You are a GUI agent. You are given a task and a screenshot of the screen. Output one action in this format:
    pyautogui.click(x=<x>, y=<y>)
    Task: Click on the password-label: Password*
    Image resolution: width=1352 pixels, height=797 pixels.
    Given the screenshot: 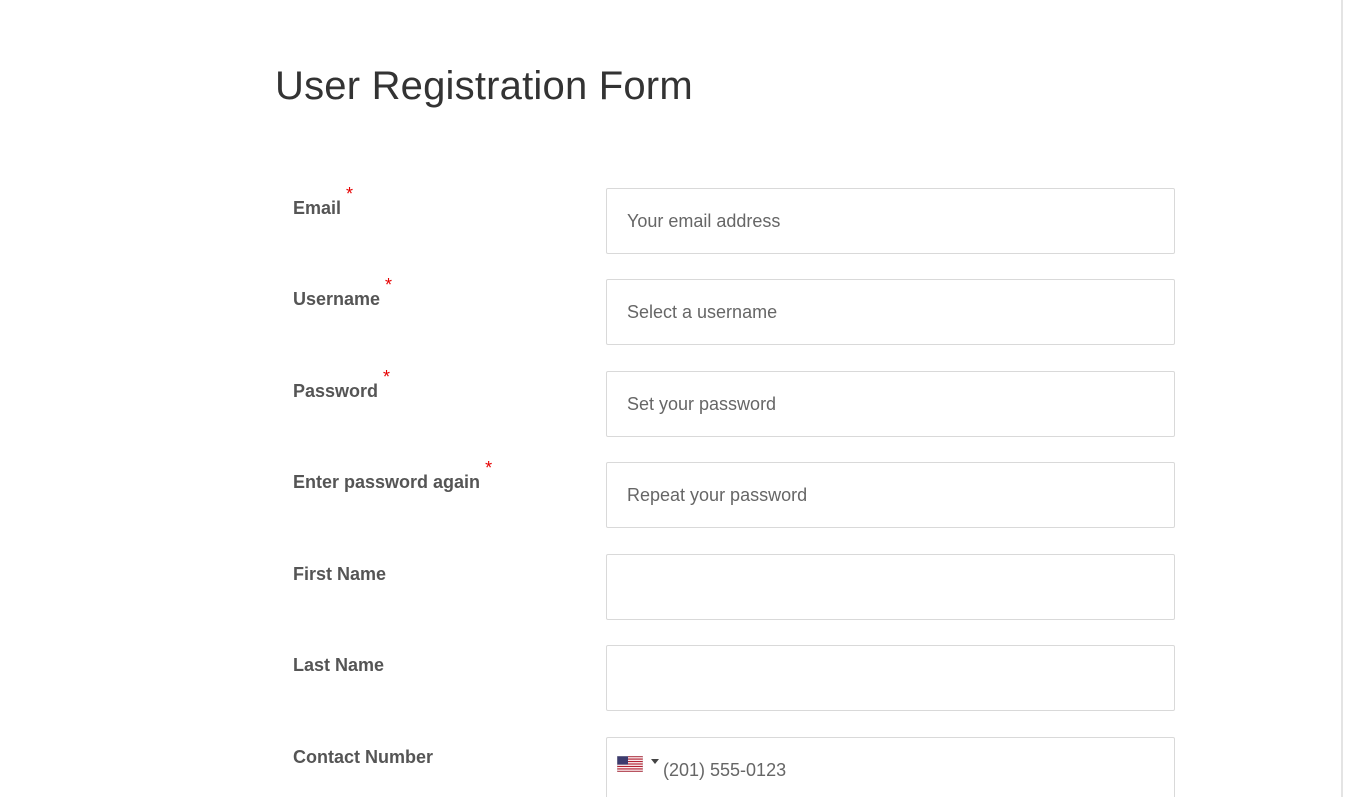 What is the action you would take?
    pyautogui.click(x=341, y=384)
    